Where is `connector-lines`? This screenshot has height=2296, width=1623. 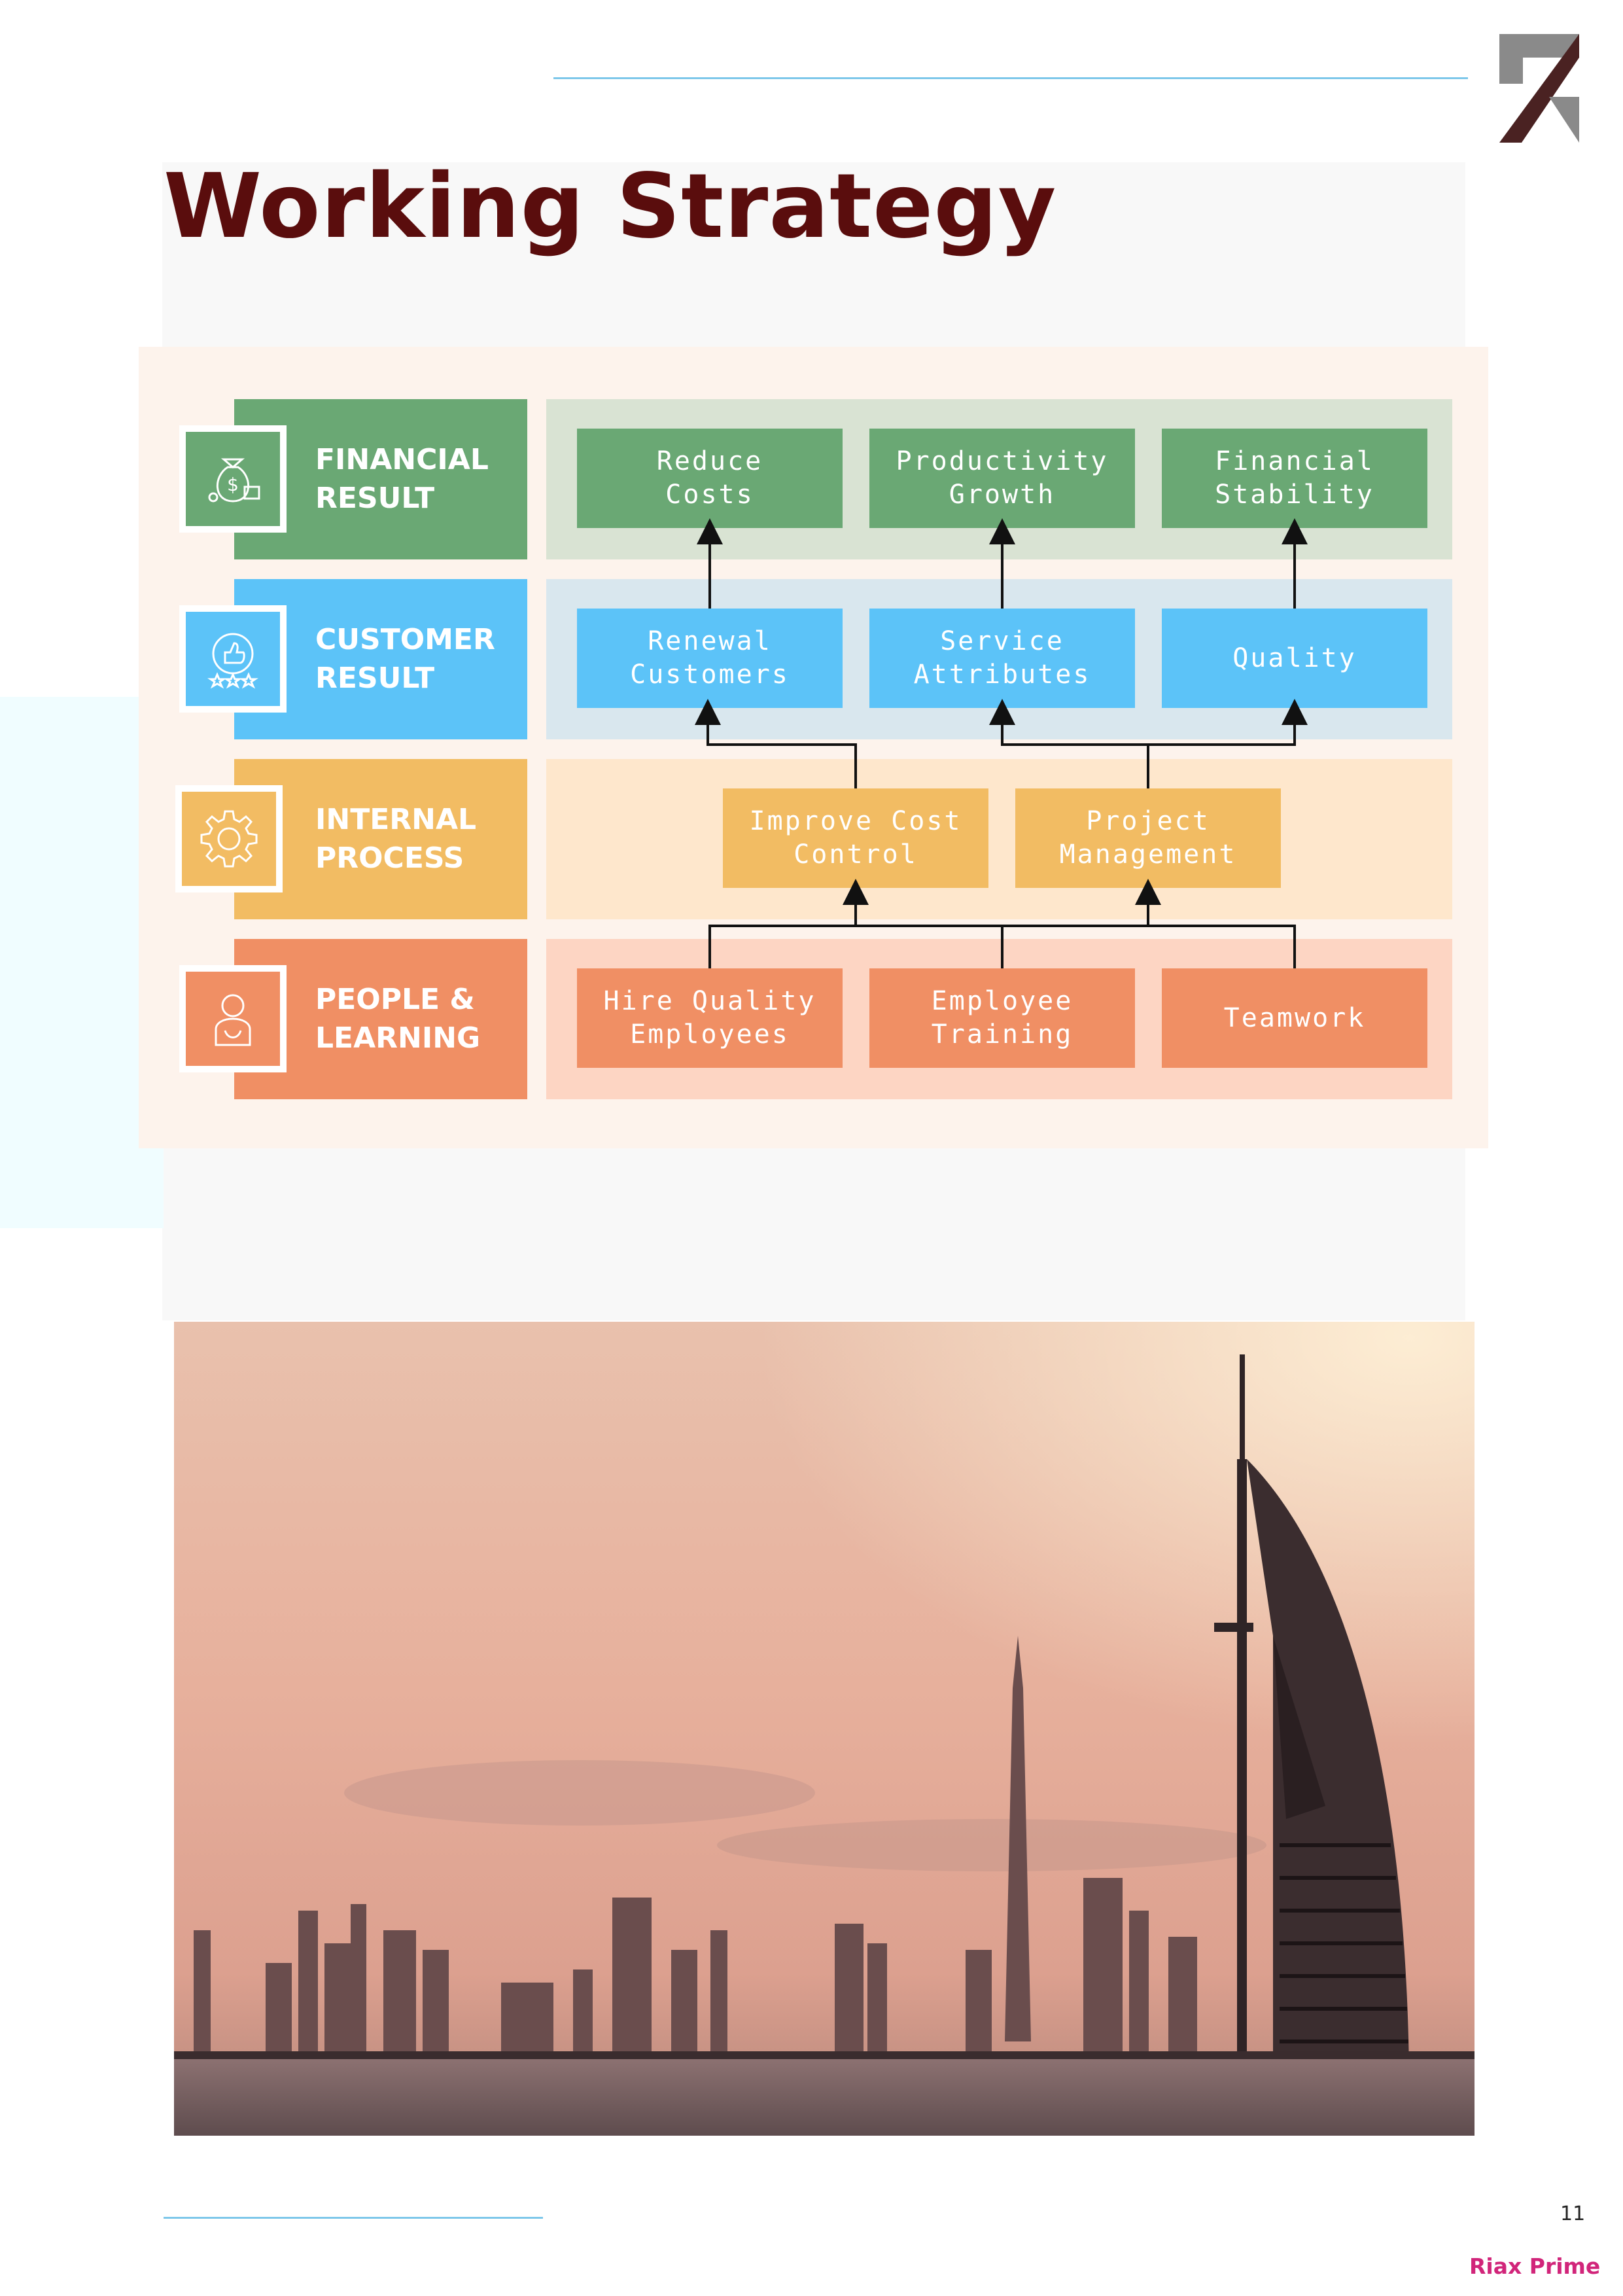 connector-lines is located at coordinates (1002, 743).